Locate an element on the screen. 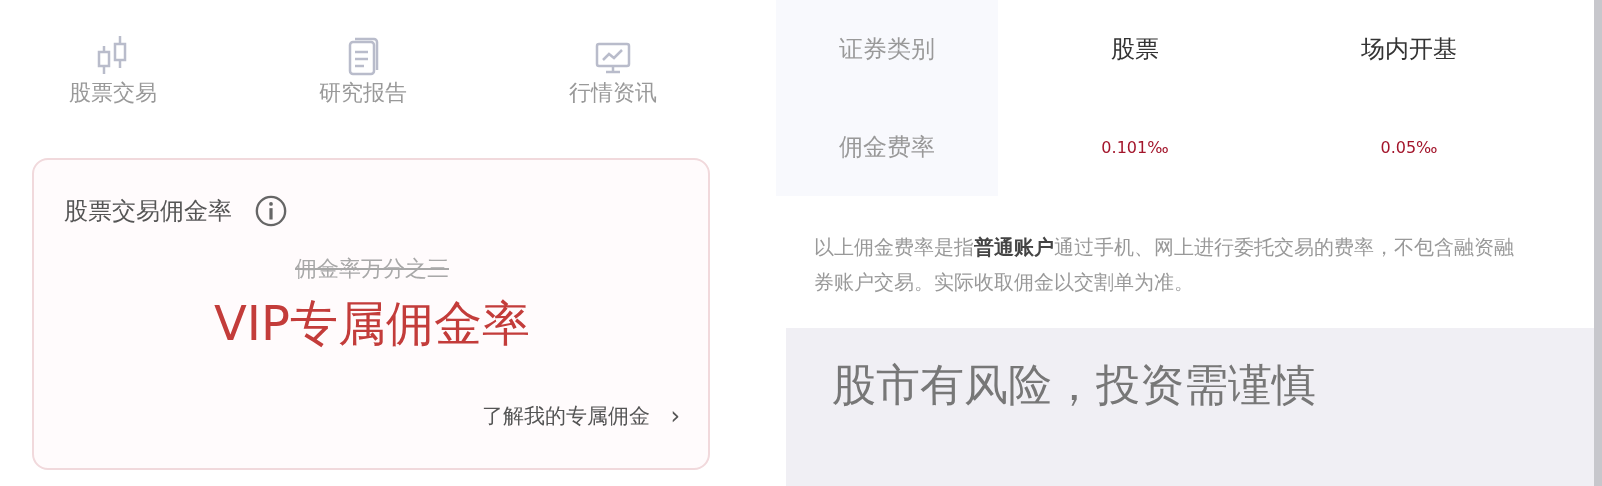  rate-value: 0.101‰ is located at coordinates (1135, 147).